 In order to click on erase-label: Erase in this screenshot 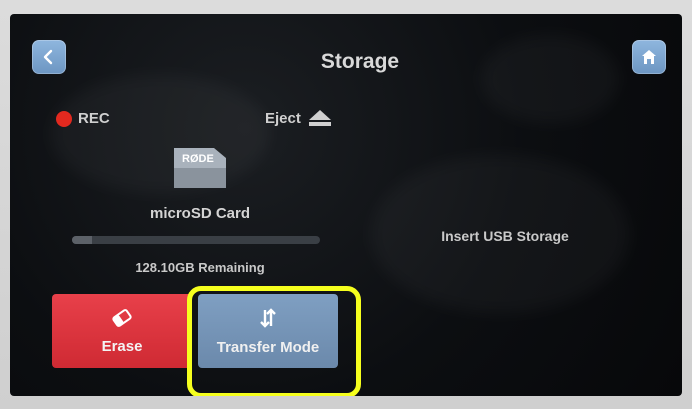, I will do `click(122, 346)`.